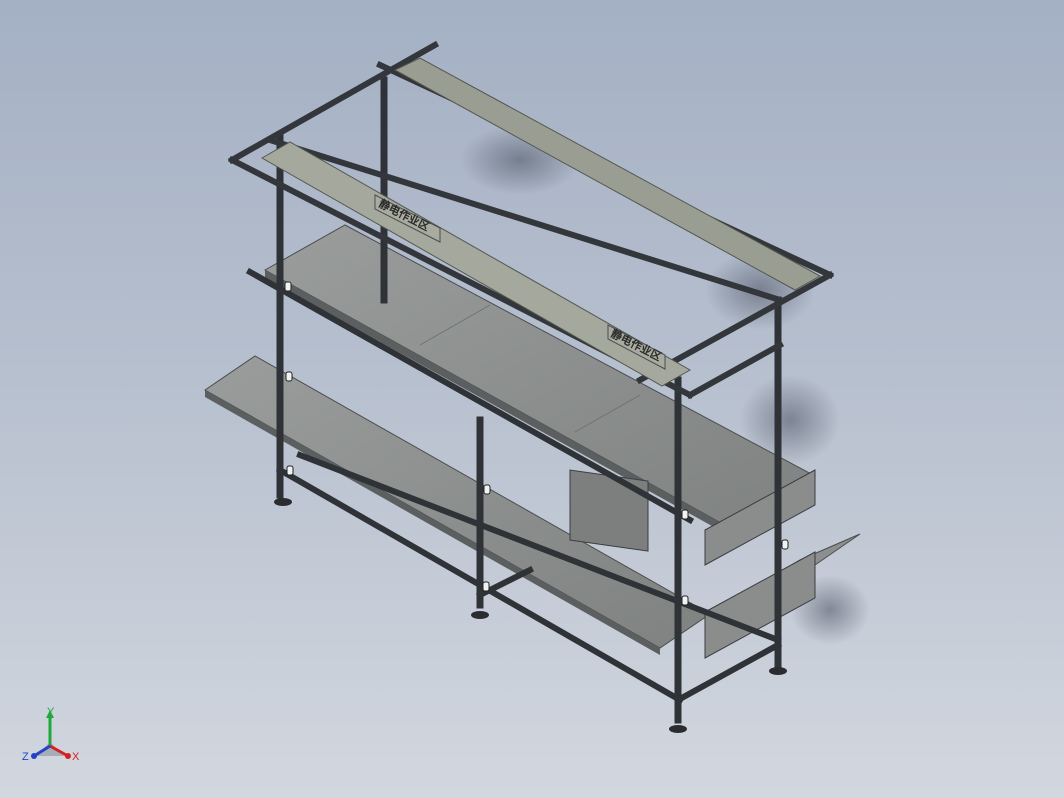 The width and height of the screenshot is (1064, 798). I want to click on triad-x-label: X, so click(76, 757).